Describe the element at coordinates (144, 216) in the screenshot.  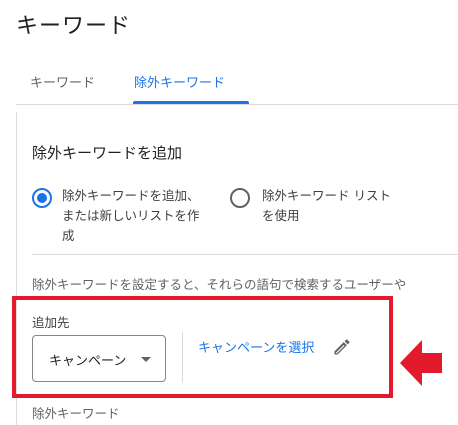
I see `radio-label-add-or-create: 除外キーワードを追加、 または新しいリストを作 成` at that location.